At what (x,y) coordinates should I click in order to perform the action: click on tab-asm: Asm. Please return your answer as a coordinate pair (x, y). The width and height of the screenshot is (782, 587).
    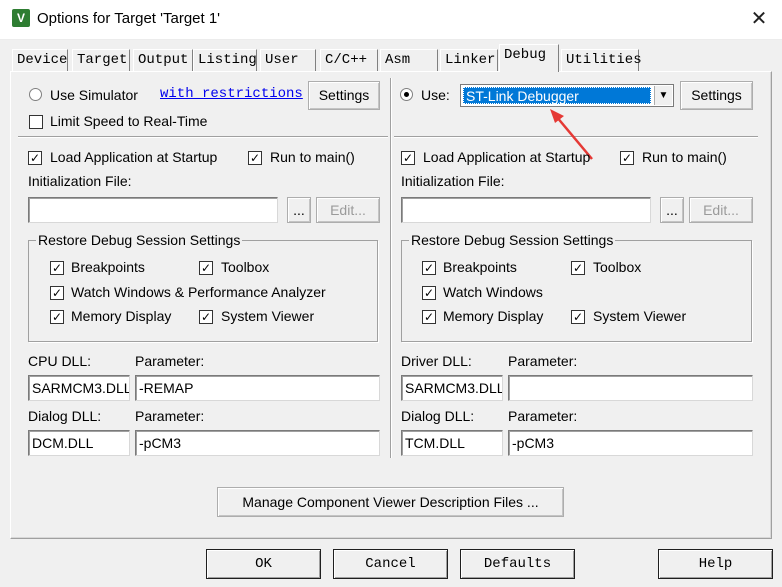
    Looking at the image, I should click on (409, 60).